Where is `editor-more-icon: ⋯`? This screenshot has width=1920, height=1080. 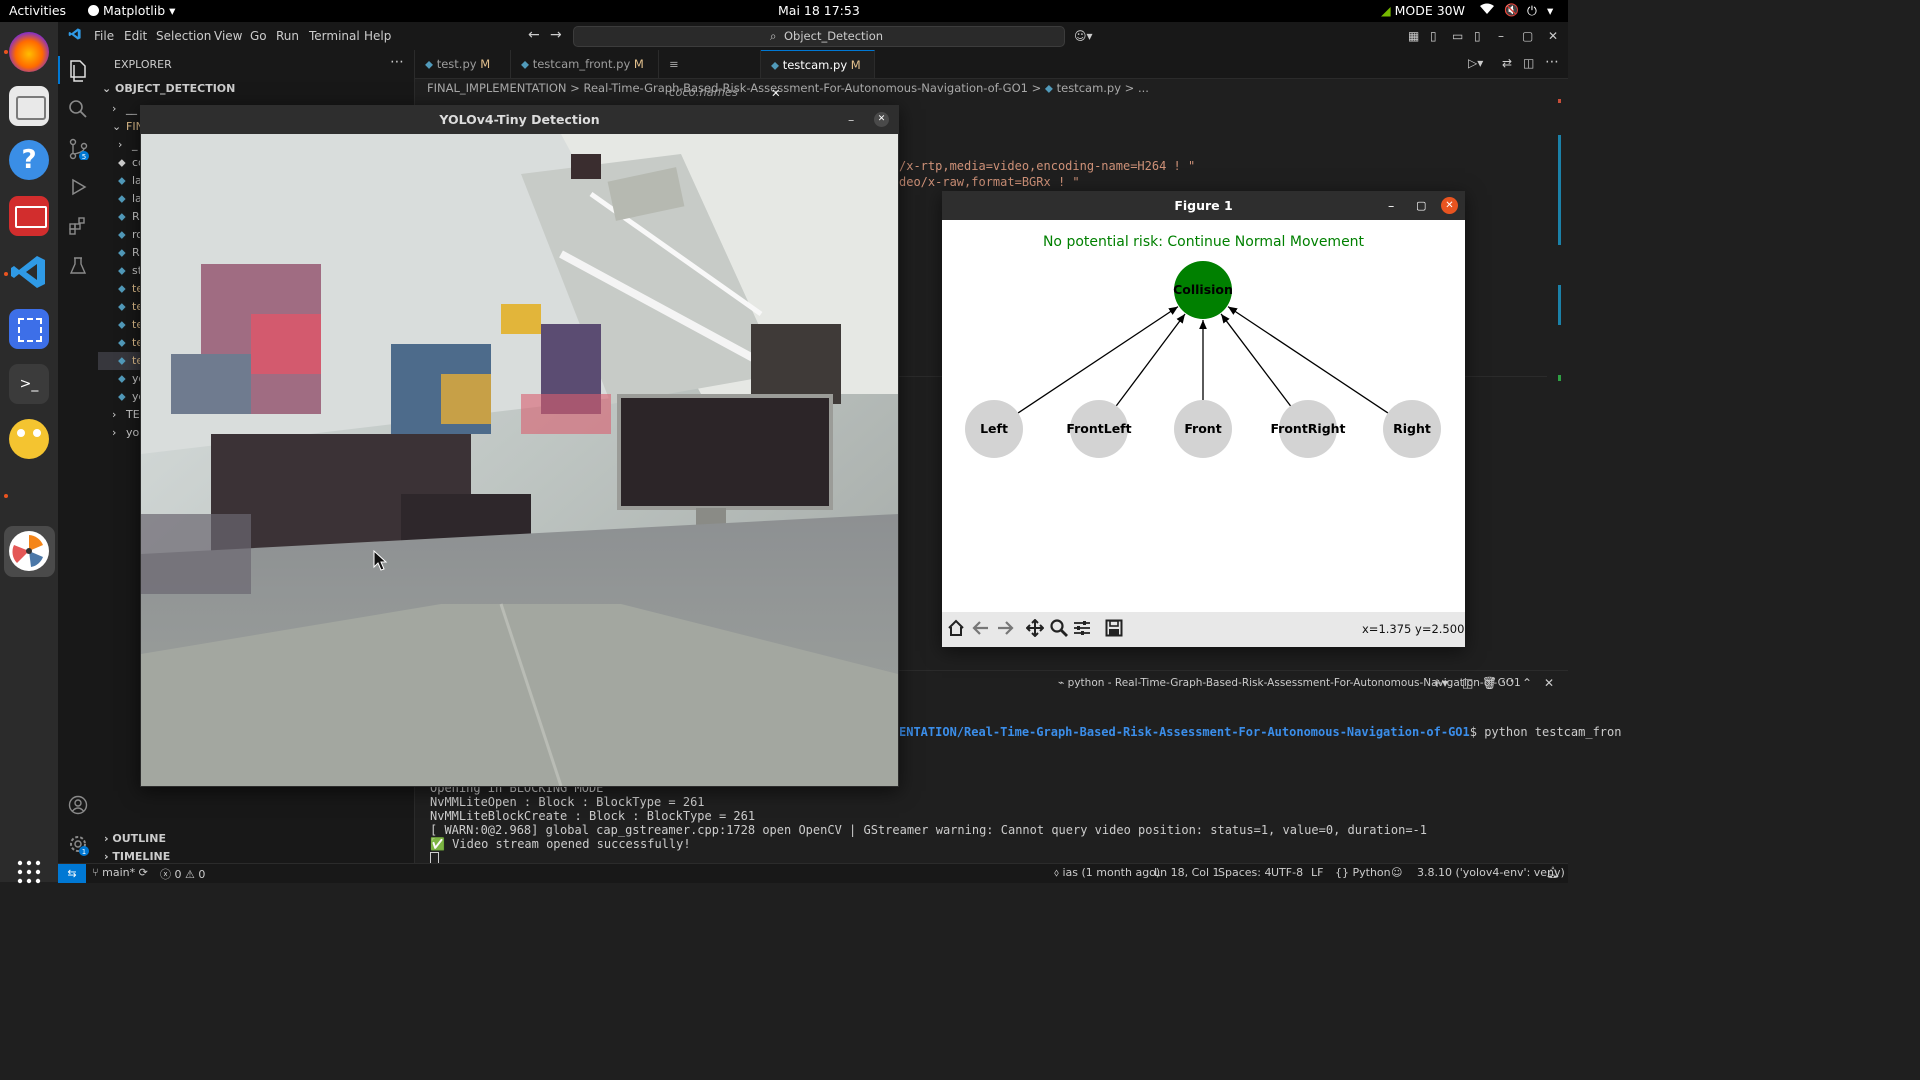
editor-more-icon: ⋯ is located at coordinates (1552, 62).